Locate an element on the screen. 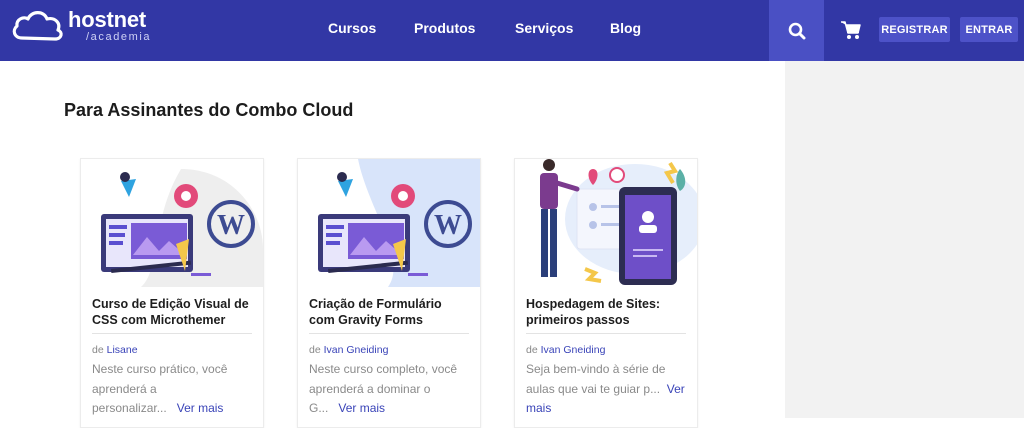 The image size is (1024, 428). description-line: Seja bem-vindo à série de is located at coordinates (596, 369).